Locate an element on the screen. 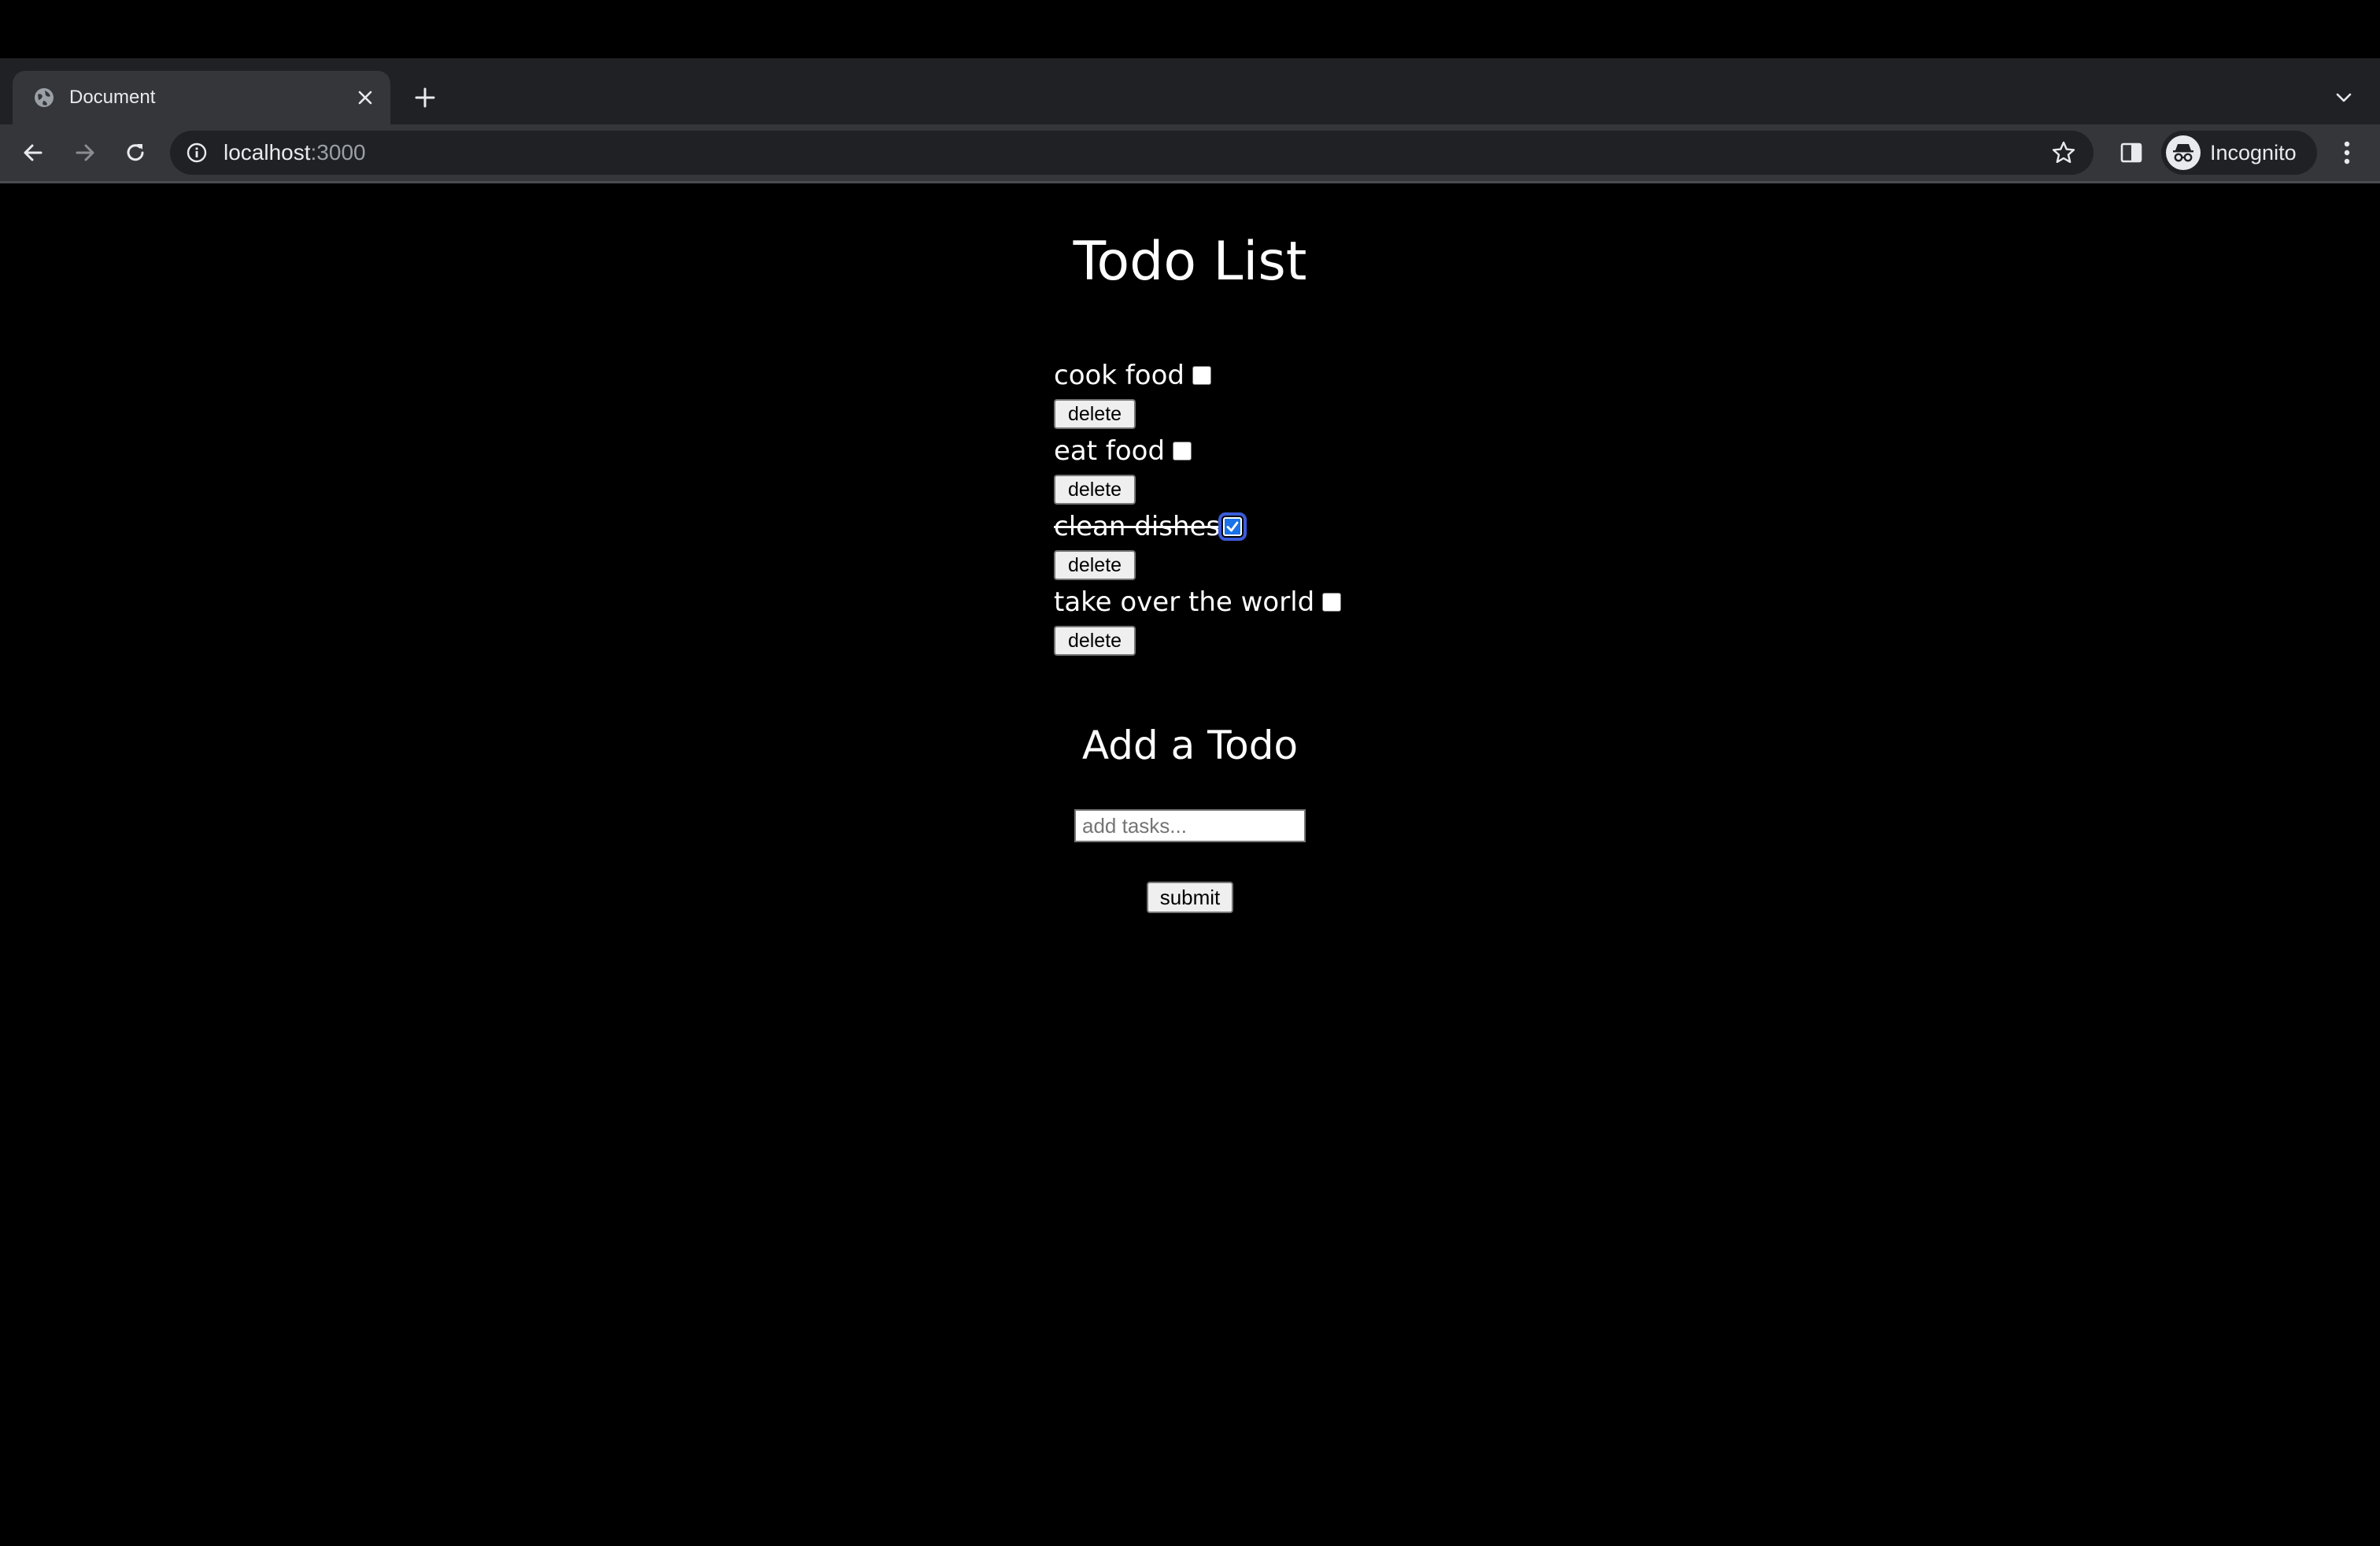 This screenshot has width=2380, height=1546. address-bar: localhost:3000 is located at coordinates (1132, 153).